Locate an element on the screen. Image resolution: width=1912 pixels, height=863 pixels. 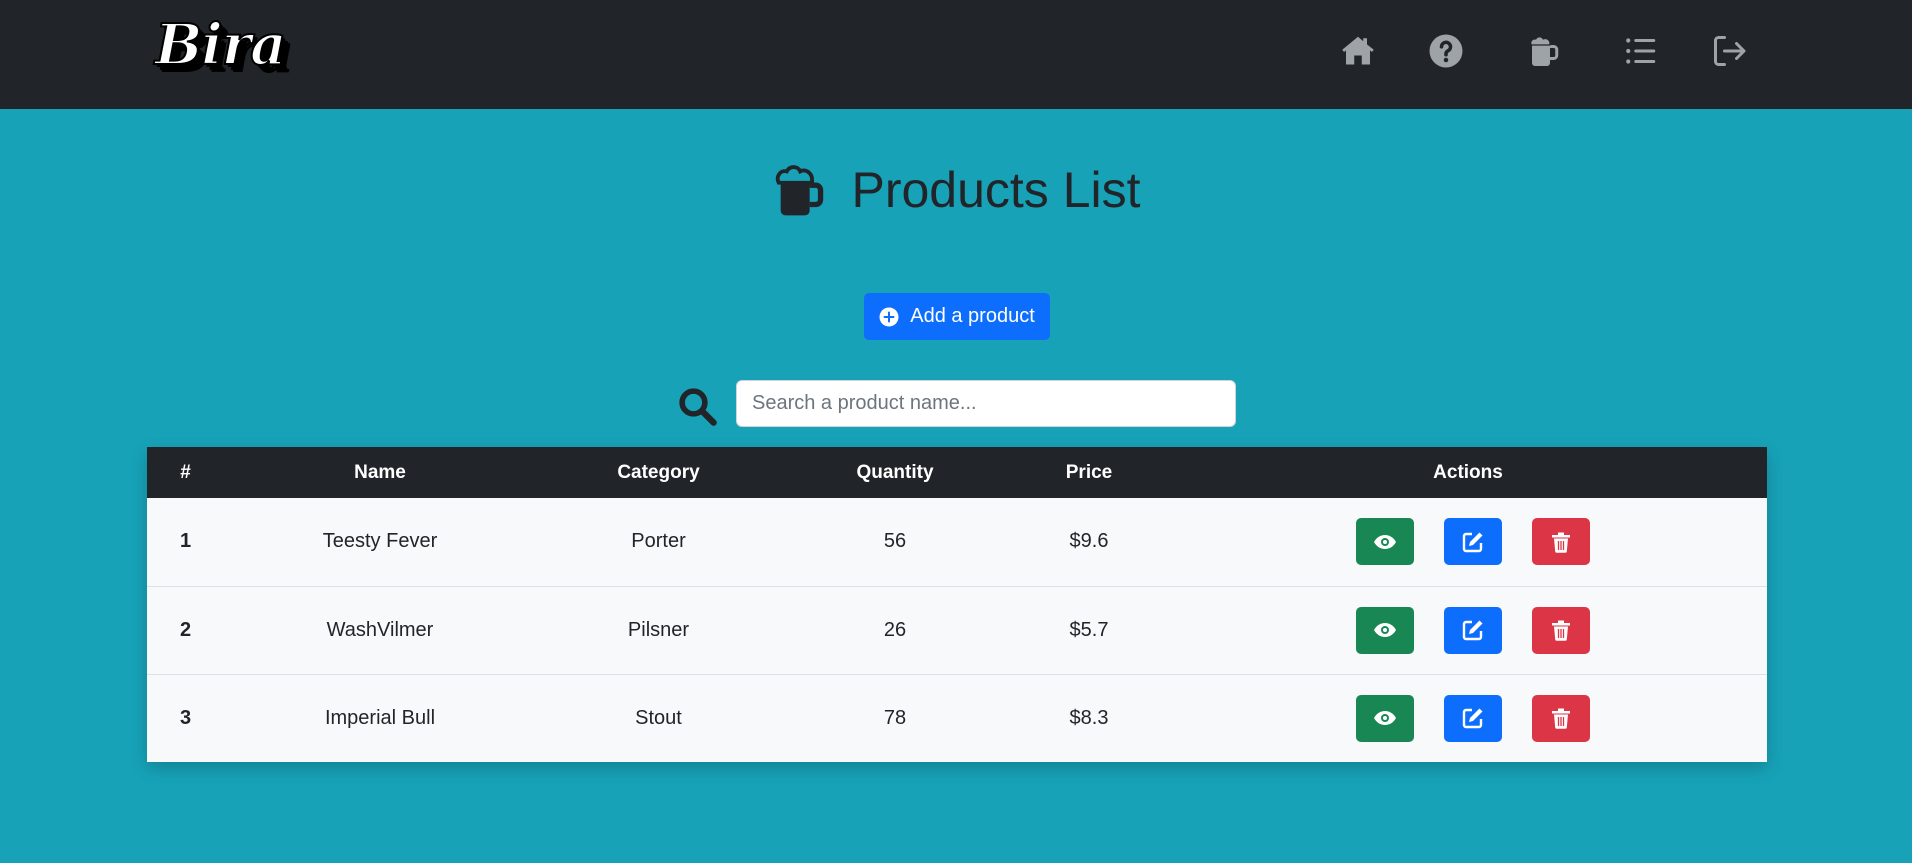
table-row: 3 Imperial Bull Stout 78 $8.3 is located at coordinates (957, 718).